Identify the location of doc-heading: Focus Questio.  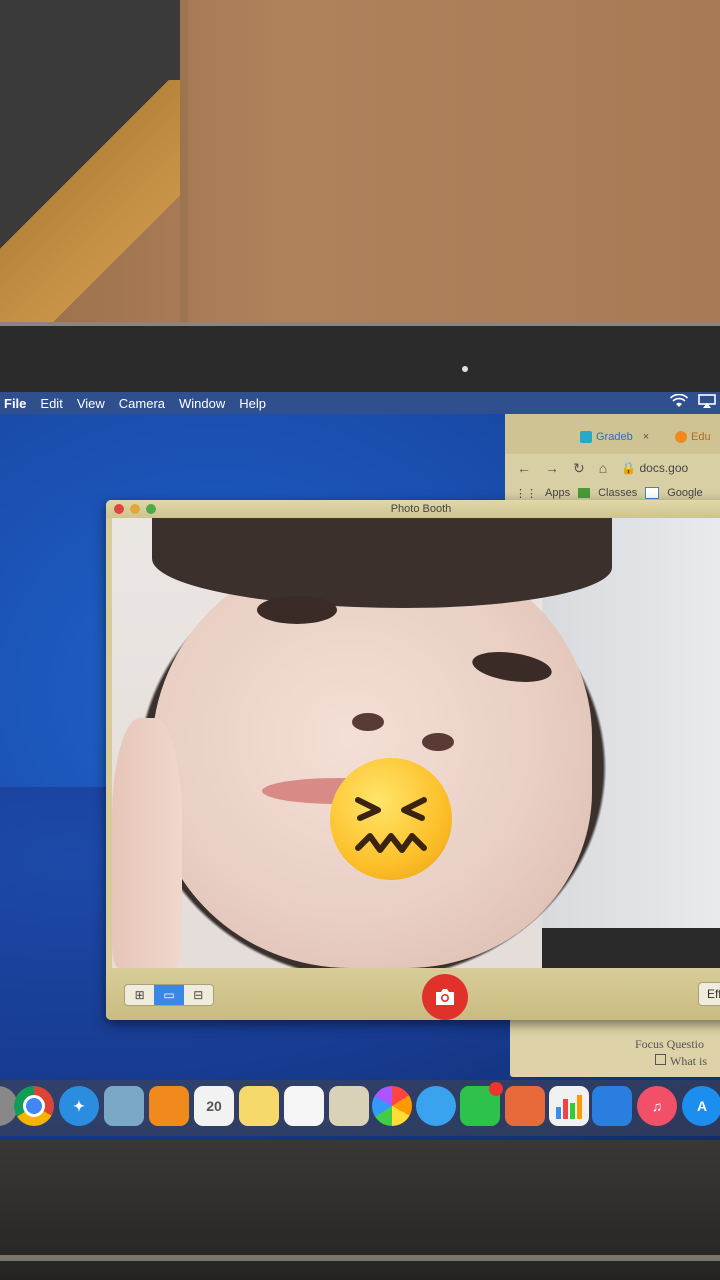
(669, 1044).